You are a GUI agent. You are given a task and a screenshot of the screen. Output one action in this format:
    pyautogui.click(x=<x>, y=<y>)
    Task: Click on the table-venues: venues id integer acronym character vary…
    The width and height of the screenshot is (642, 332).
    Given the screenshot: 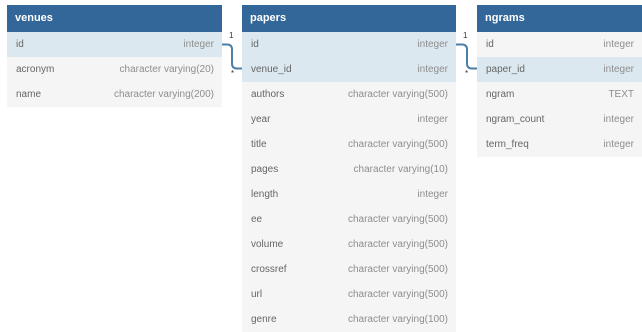 What is the action you would take?
    pyautogui.click(x=114, y=56)
    